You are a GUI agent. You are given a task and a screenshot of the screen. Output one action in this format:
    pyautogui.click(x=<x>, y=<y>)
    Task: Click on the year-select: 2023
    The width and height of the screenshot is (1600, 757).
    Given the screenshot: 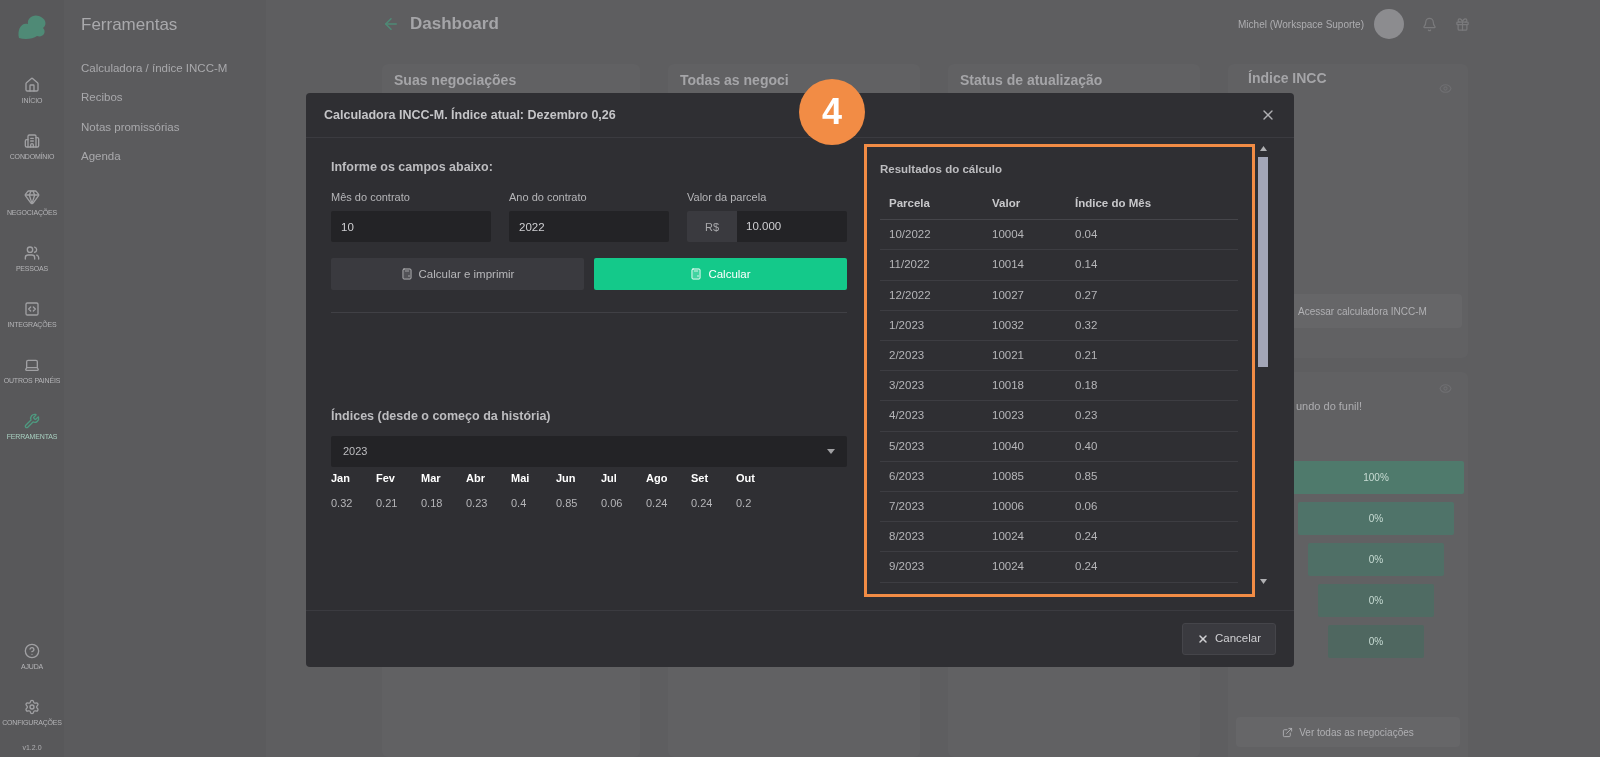 What is the action you would take?
    pyautogui.click(x=589, y=451)
    